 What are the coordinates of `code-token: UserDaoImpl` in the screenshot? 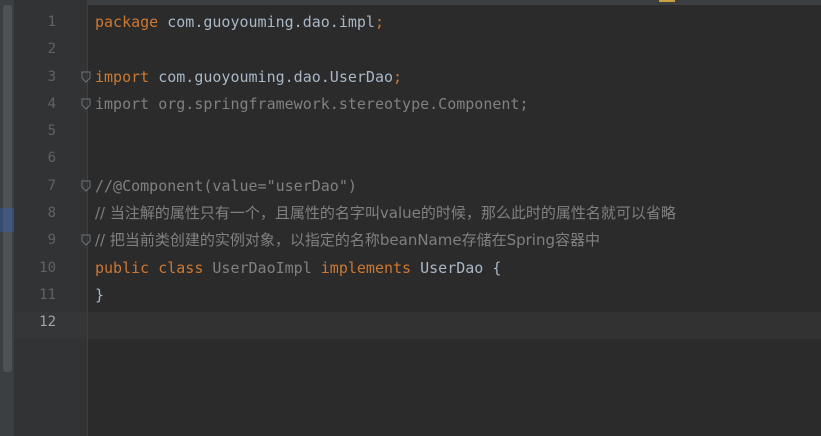 It's located at (266, 267).